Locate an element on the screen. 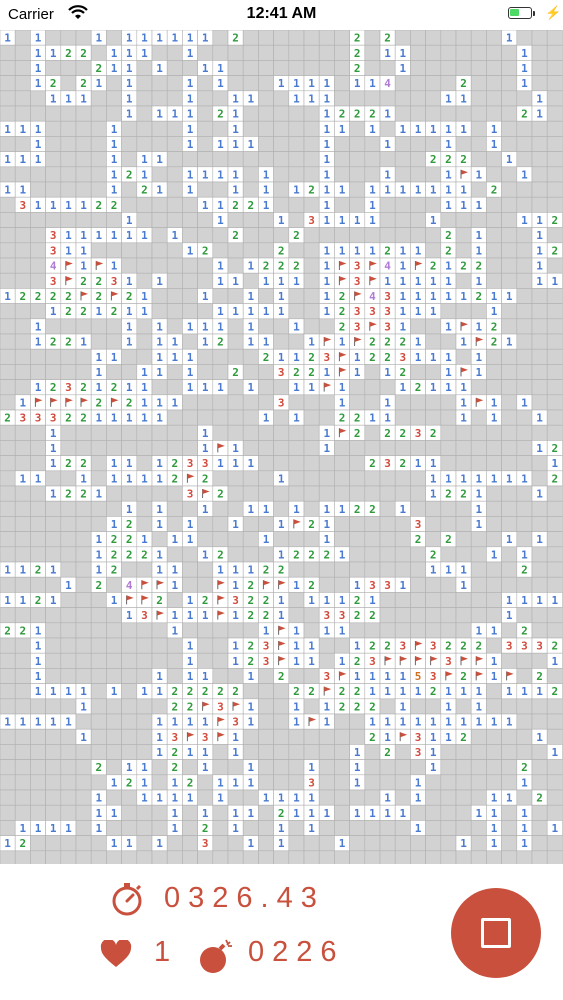  cell-r49-c36 is located at coordinates (554, 782).